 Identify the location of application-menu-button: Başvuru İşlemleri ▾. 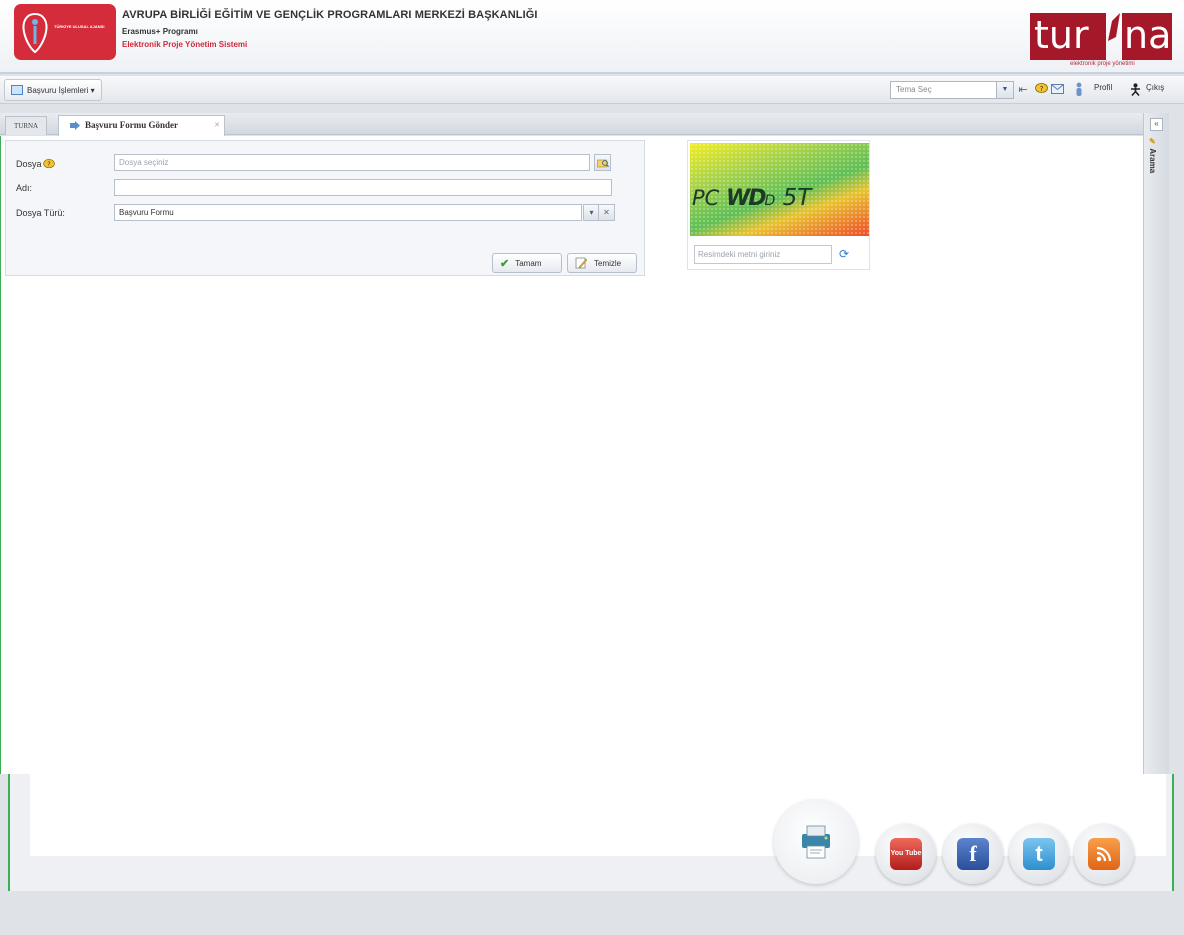
(53, 90).